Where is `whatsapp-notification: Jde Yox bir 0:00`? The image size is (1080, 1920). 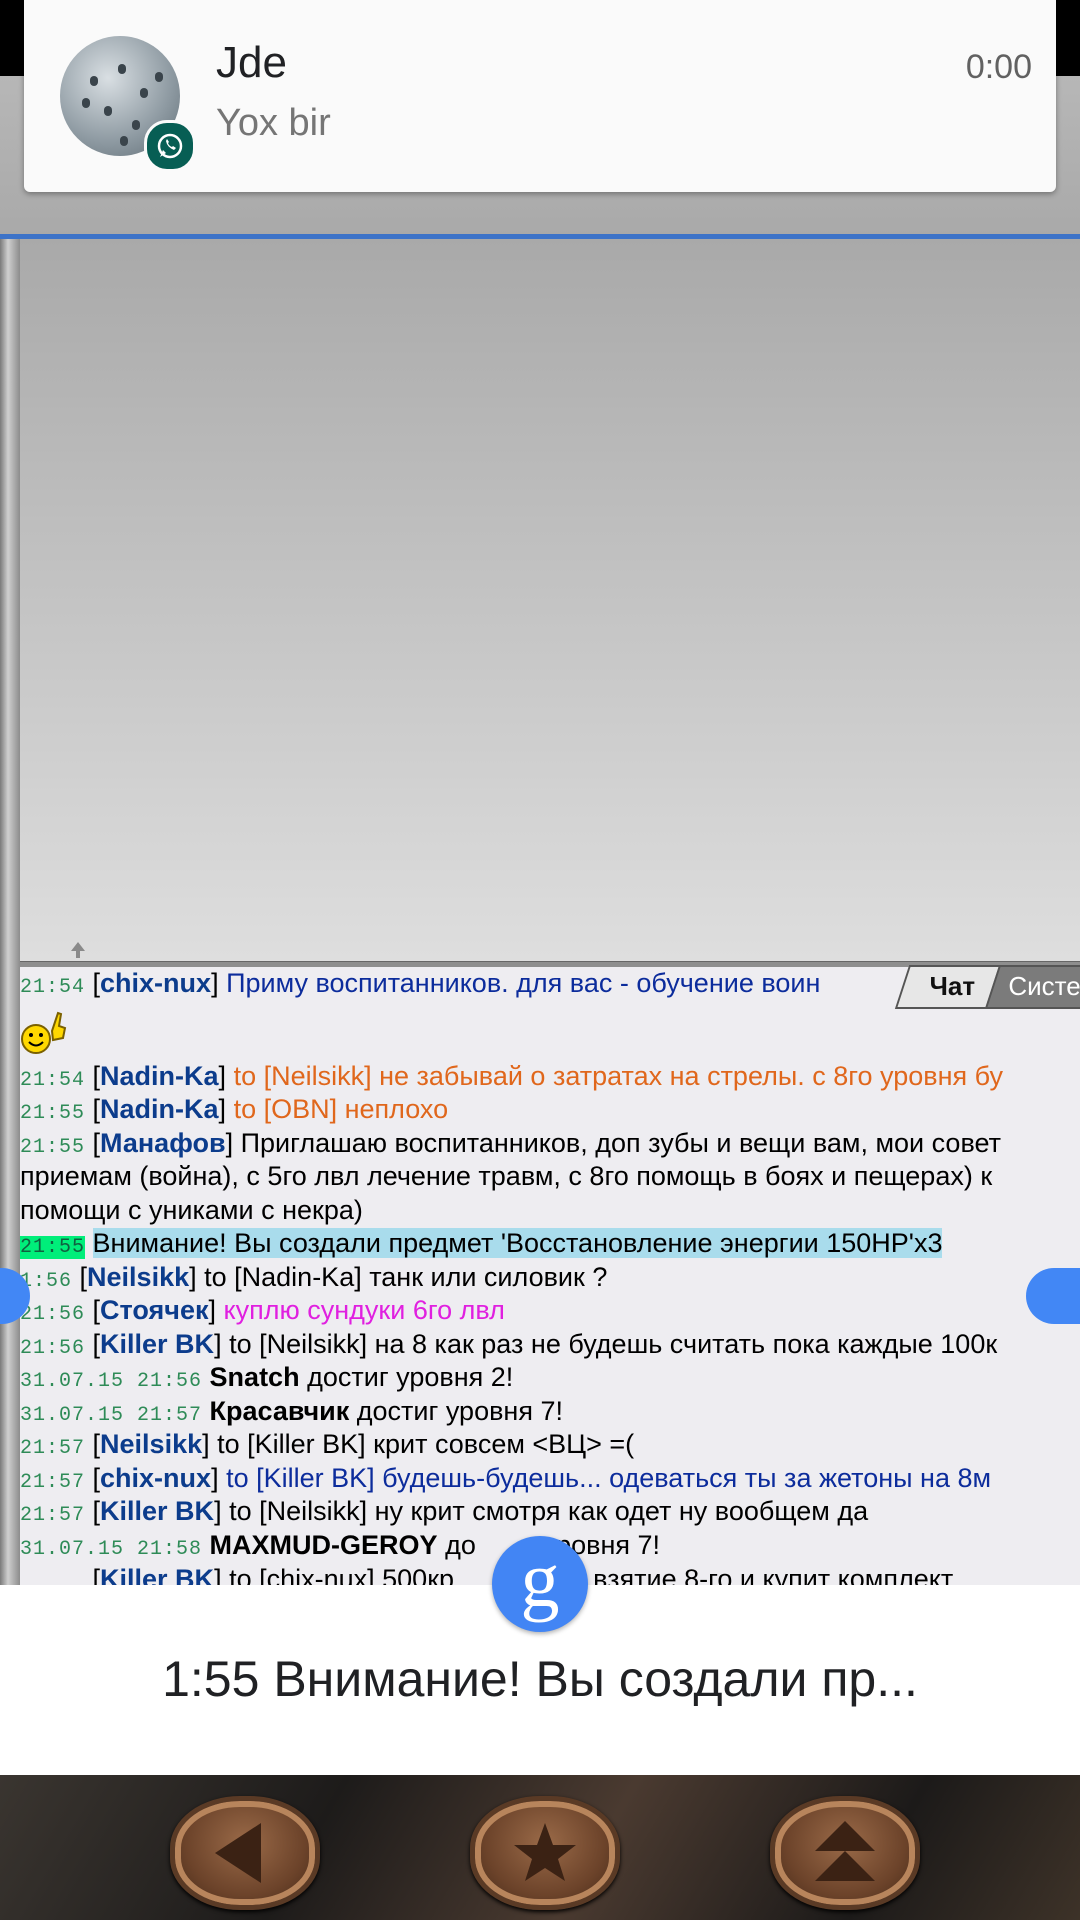
whatsapp-notification: Jde Yox bir 0:00 is located at coordinates (540, 96).